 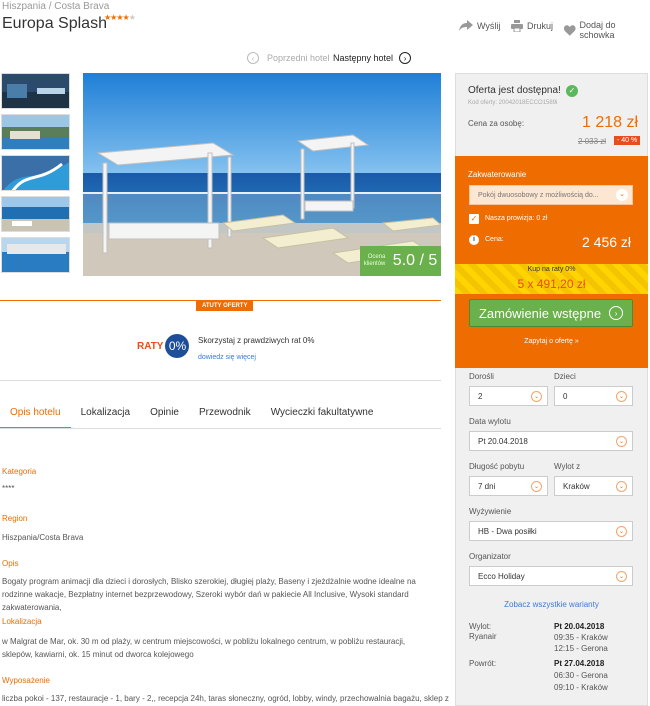 I want to click on outbound-dep: 09:35 - Kraków, so click(x=581, y=637).